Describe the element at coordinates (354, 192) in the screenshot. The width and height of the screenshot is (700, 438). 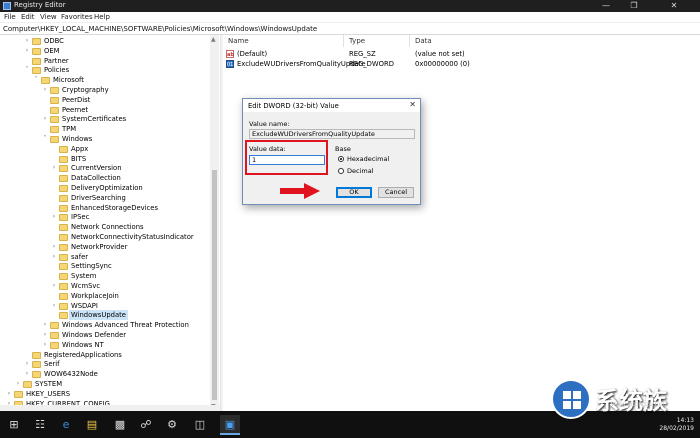
I see `ok-button: OK` at that location.